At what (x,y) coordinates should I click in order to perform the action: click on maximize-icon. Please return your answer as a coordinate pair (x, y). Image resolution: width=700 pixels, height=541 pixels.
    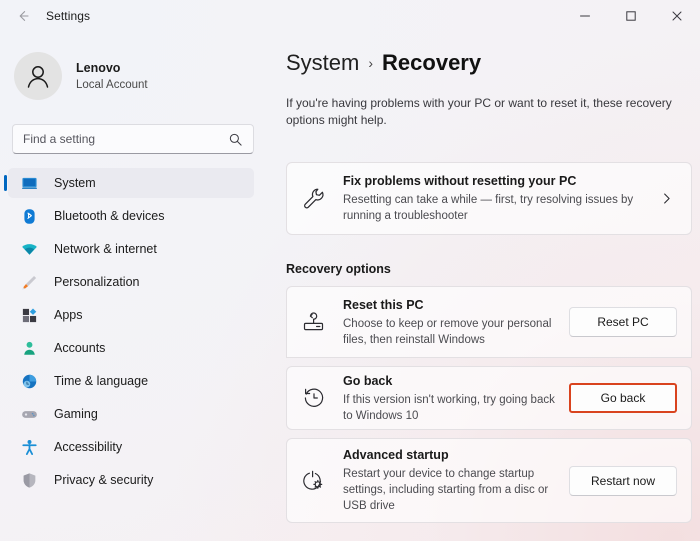
    Looking at the image, I should click on (631, 16).